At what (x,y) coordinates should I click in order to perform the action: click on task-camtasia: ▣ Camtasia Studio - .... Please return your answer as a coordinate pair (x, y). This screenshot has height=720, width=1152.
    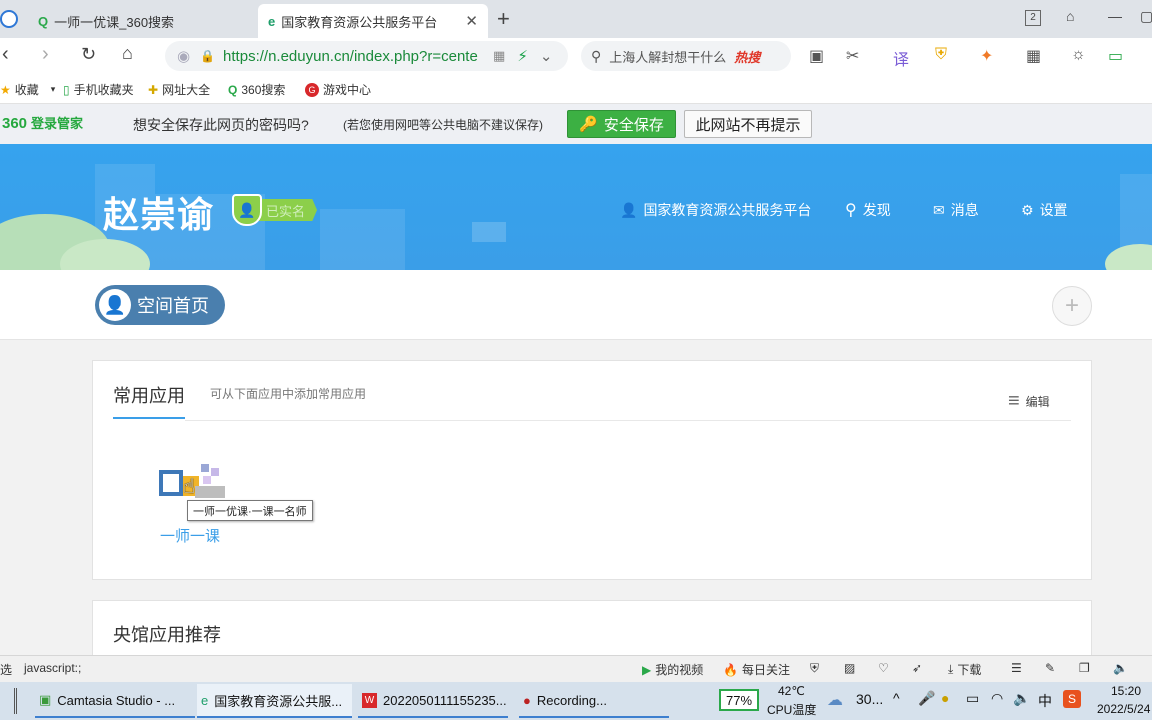
    Looking at the image, I should click on (115, 701).